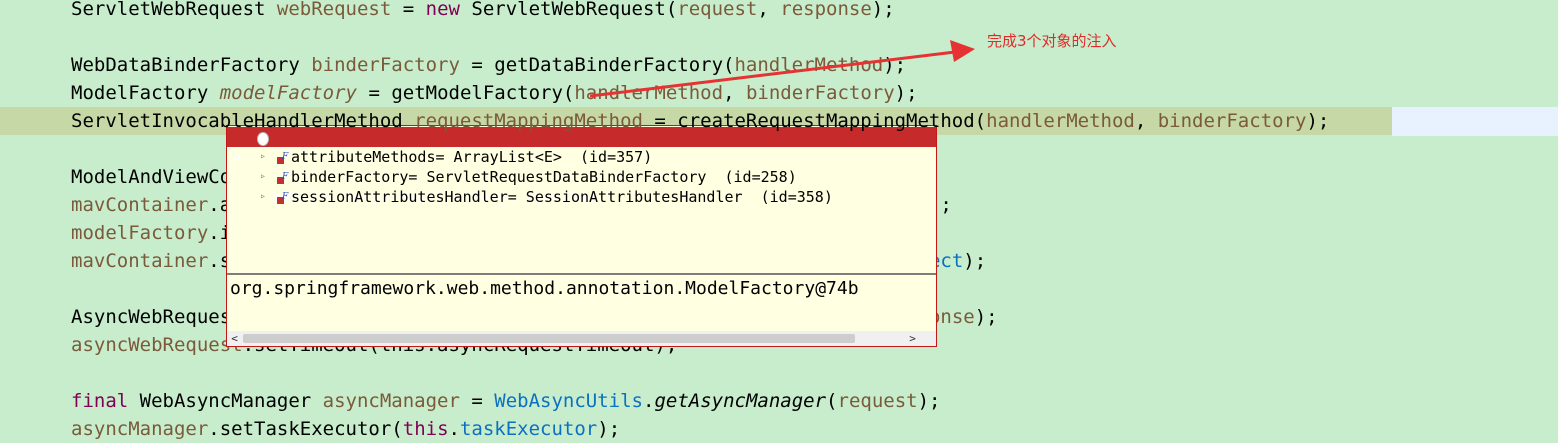  Describe the element at coordinates (225, 401) in the screenshot. I see `code-token: WebAsyncManager` at that location.